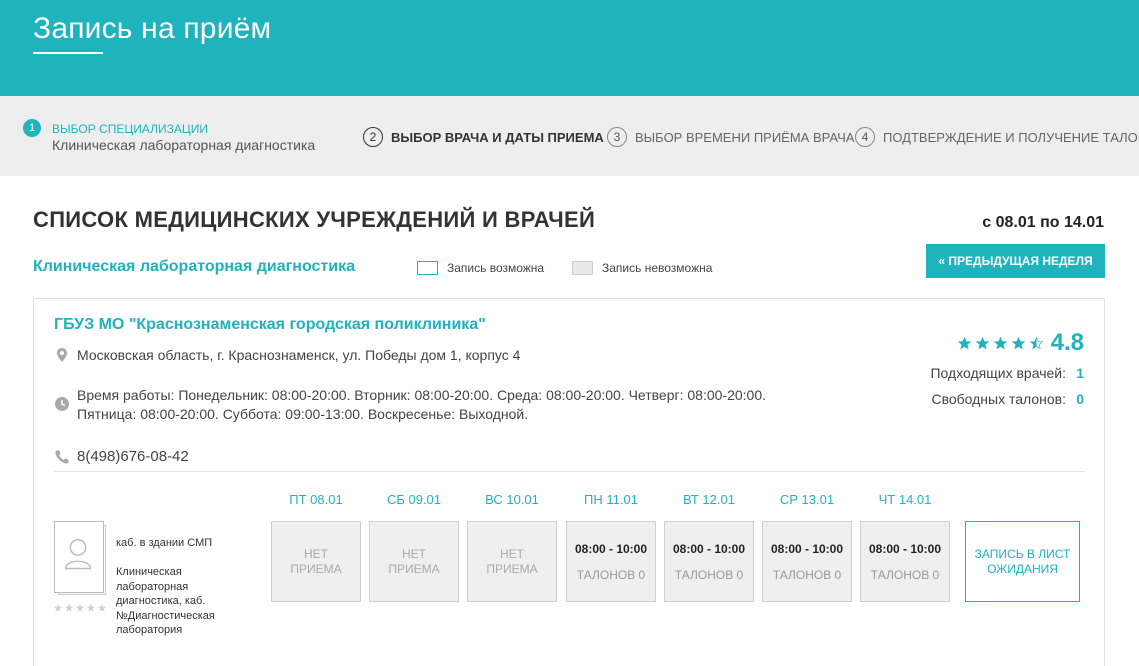 The height and width of the screenshot is (666, 1139). I want to click on step-2-label: Выбор врача и даты приема, so click(497, 137).